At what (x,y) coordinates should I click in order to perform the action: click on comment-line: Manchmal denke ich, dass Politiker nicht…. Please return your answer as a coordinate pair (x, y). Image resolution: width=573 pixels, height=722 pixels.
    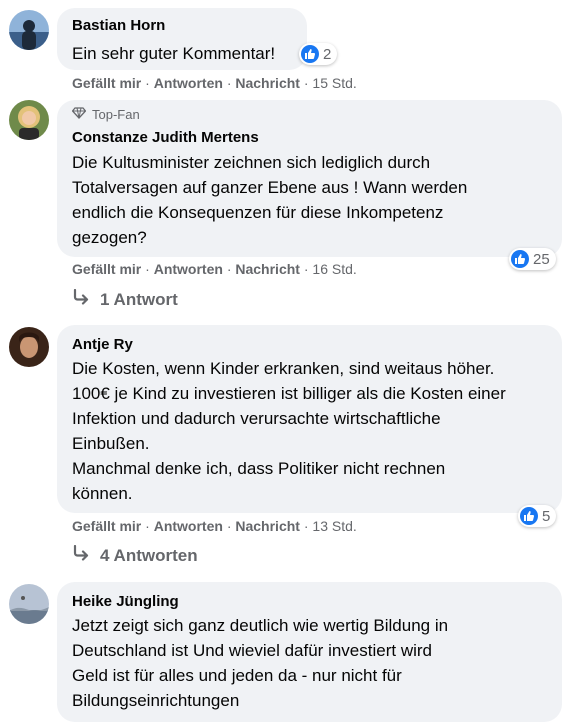
    Looking at the image, I should click on (259, 468).